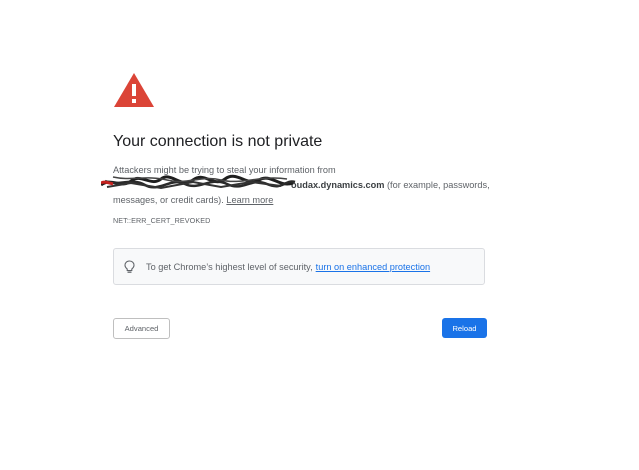 Image resolution: width=639 pixels, height=470 pixels. I want to click on reload-button: Reload, so click(464, 328).